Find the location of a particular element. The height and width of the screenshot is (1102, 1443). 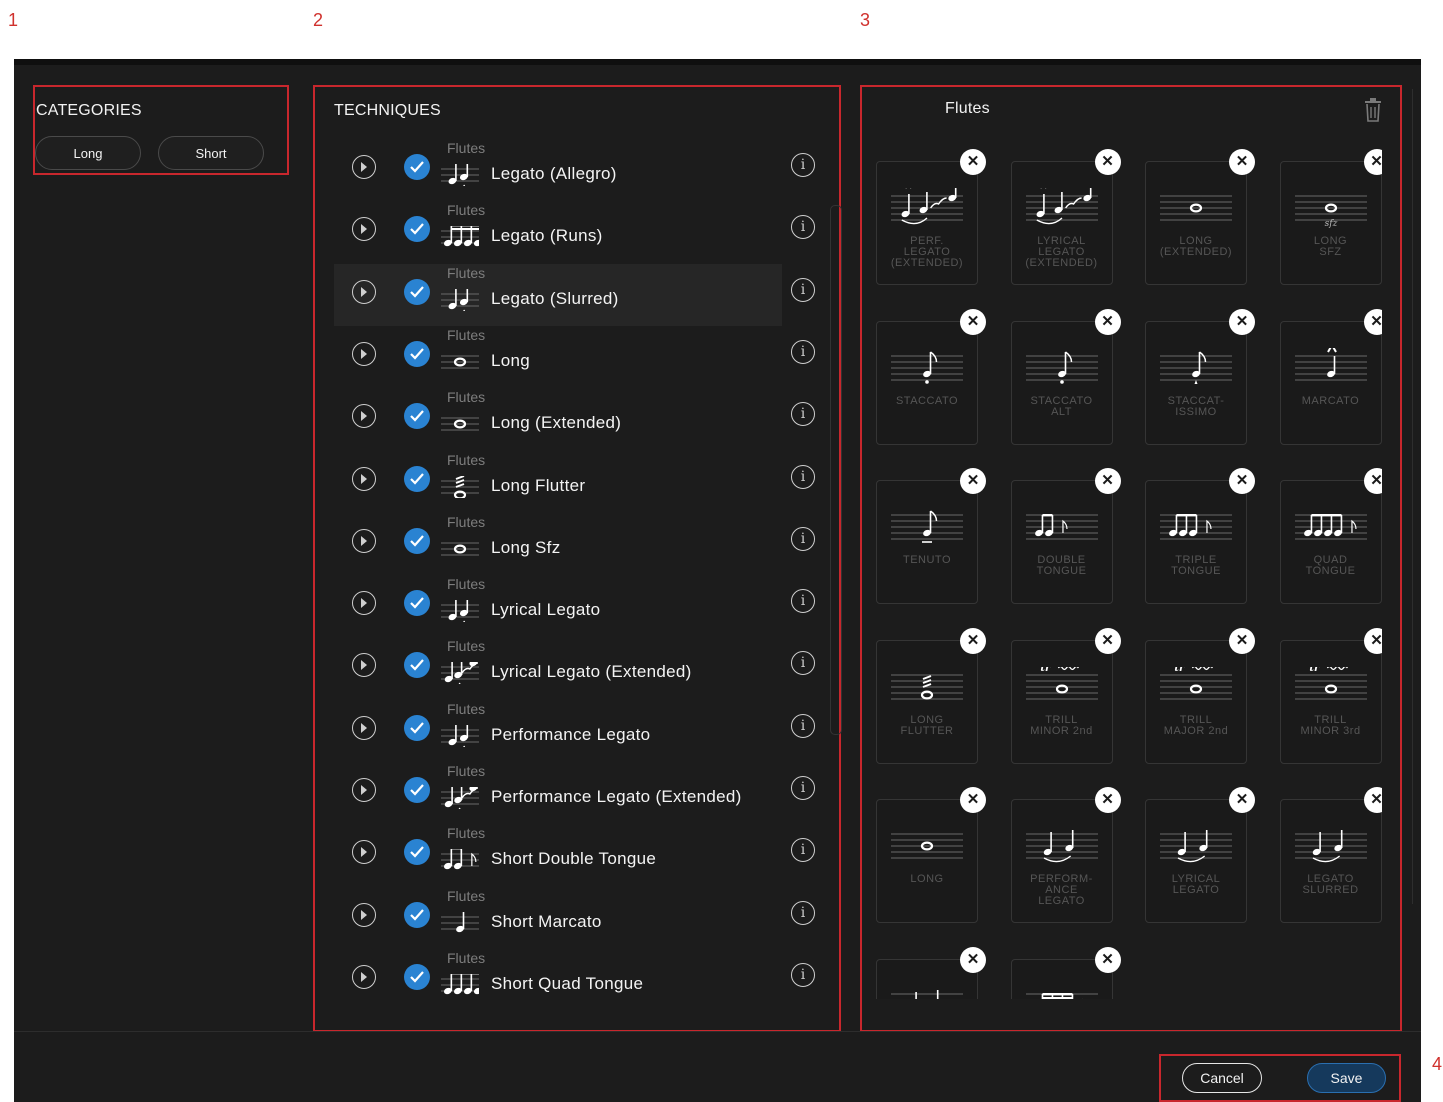

technique-row: Flutes Legato (Slurred) i is located at coordinates (574, 294).